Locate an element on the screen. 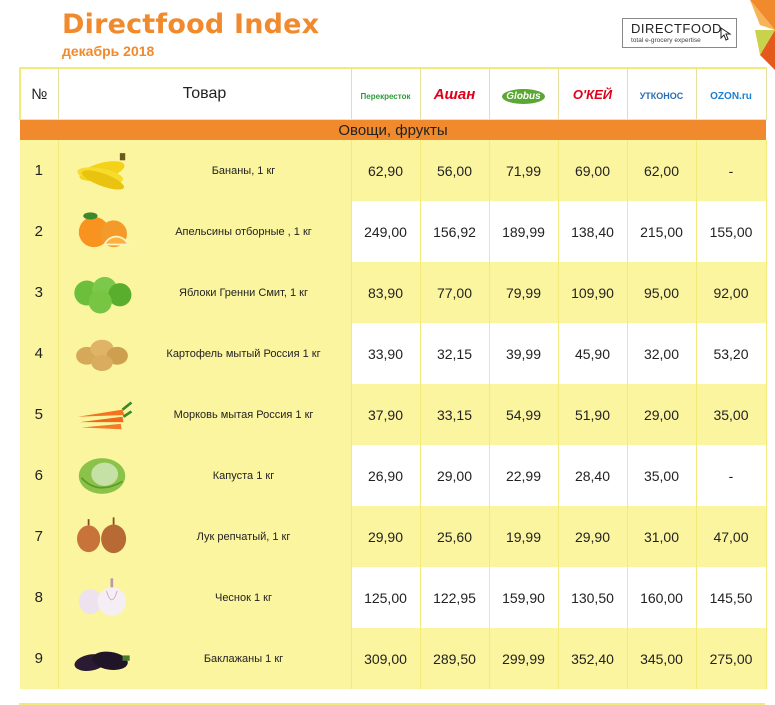 This screenshot has height=705, width=775. price-cell: 33,90 is located at coordinates (386, 353).